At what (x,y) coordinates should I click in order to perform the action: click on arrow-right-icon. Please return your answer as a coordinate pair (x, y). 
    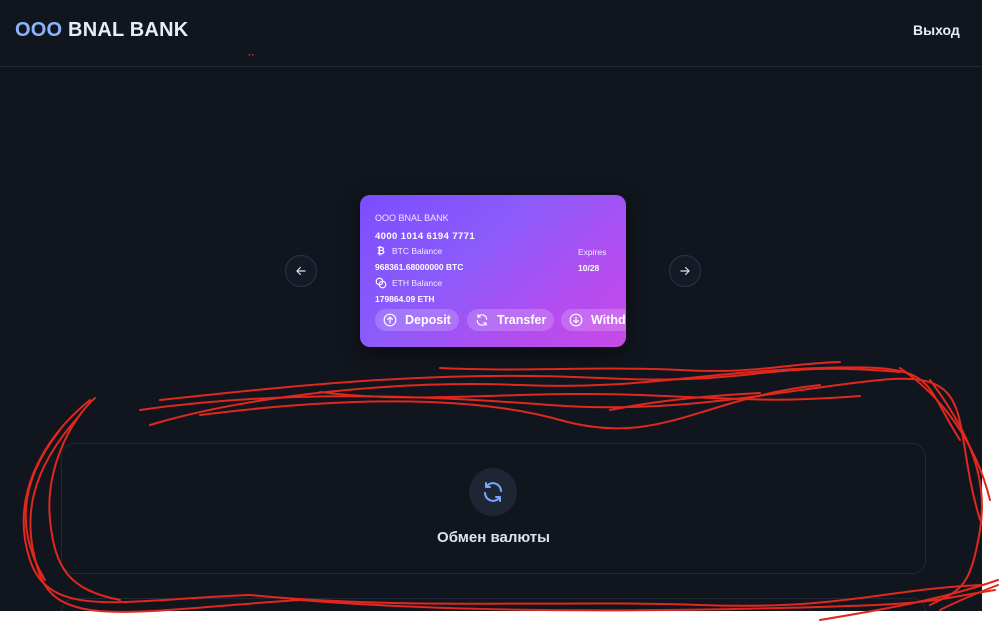
    Looking at the image, I should click on (685, 271).